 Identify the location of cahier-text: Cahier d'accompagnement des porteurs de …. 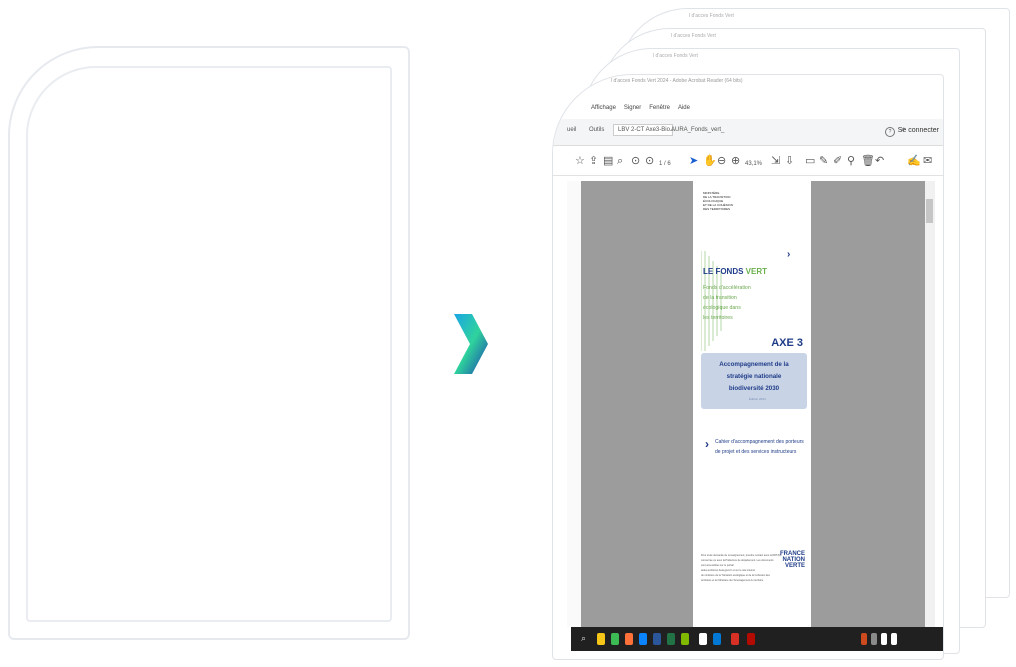
(759, 447).